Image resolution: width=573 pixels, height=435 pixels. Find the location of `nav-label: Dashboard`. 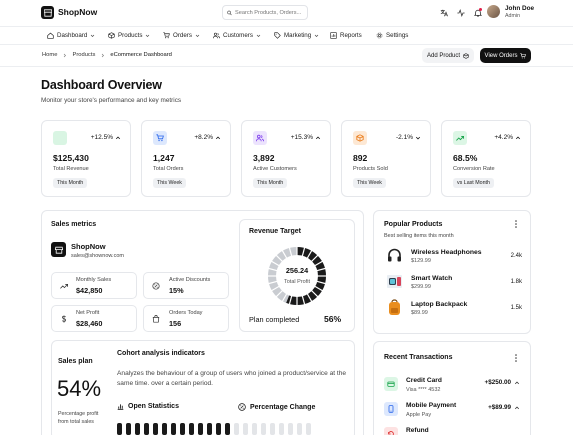

nav-label: Dashboard is located at coordinates (72, 35).